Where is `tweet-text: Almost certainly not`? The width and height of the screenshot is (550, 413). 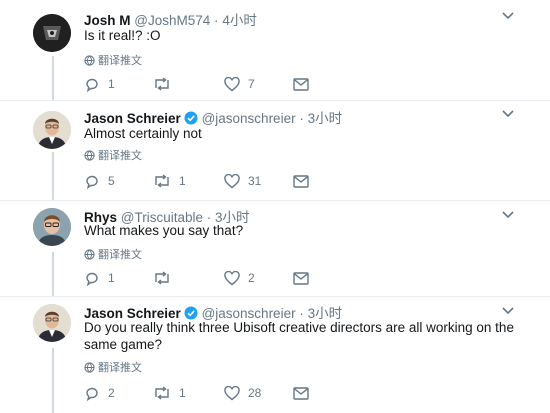 tweet-text: Almost certainly not is located at coordinates (143, 133).